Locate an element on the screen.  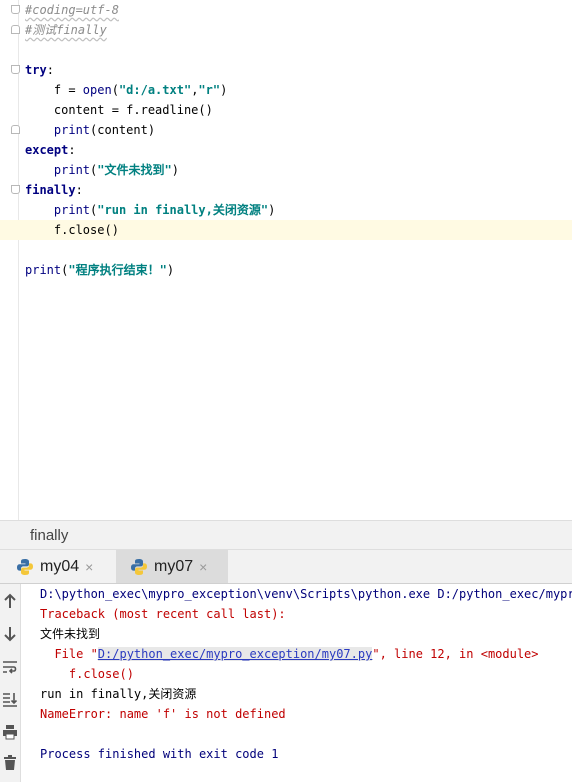
tab-label: my04 is located at coordinates (60, 566).